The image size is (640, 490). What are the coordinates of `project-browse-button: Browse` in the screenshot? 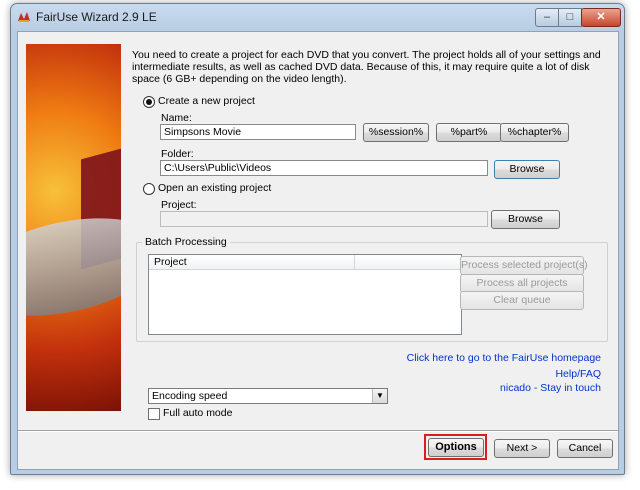 It's located at (525, 219).